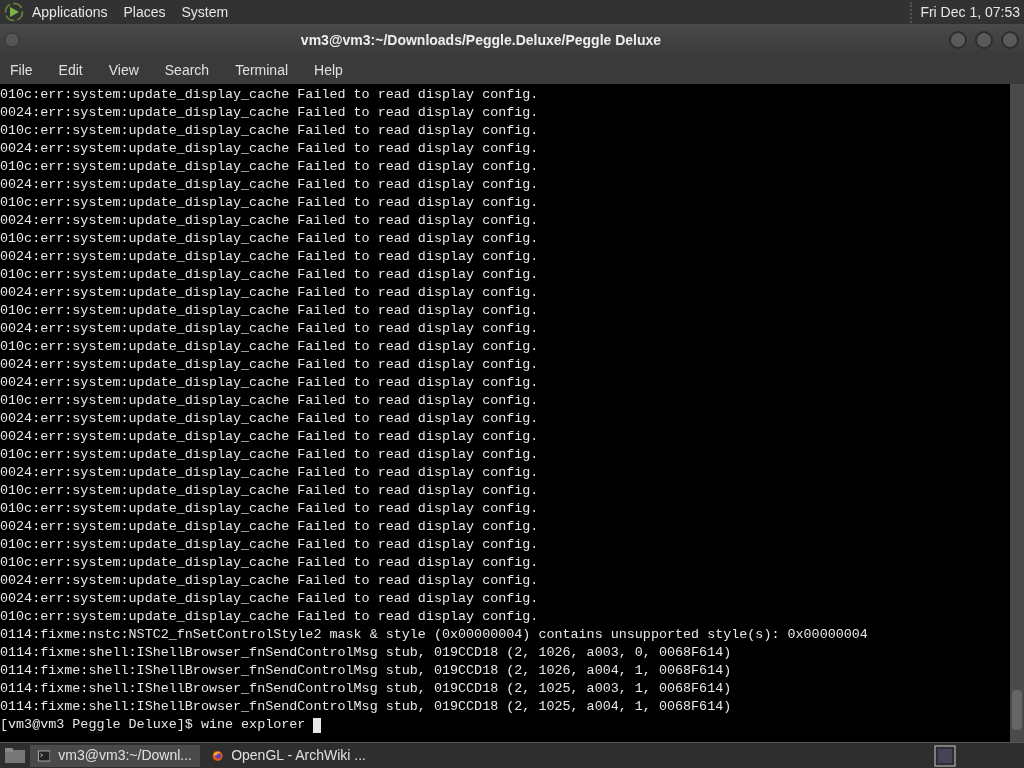 The image size is (1024, 768). Describe the element at coordinates (153, 725) in the screenshot. I see `command-prompt: [vm3@vm3 Peggle Deluxe]$ wine explorer` at that location.